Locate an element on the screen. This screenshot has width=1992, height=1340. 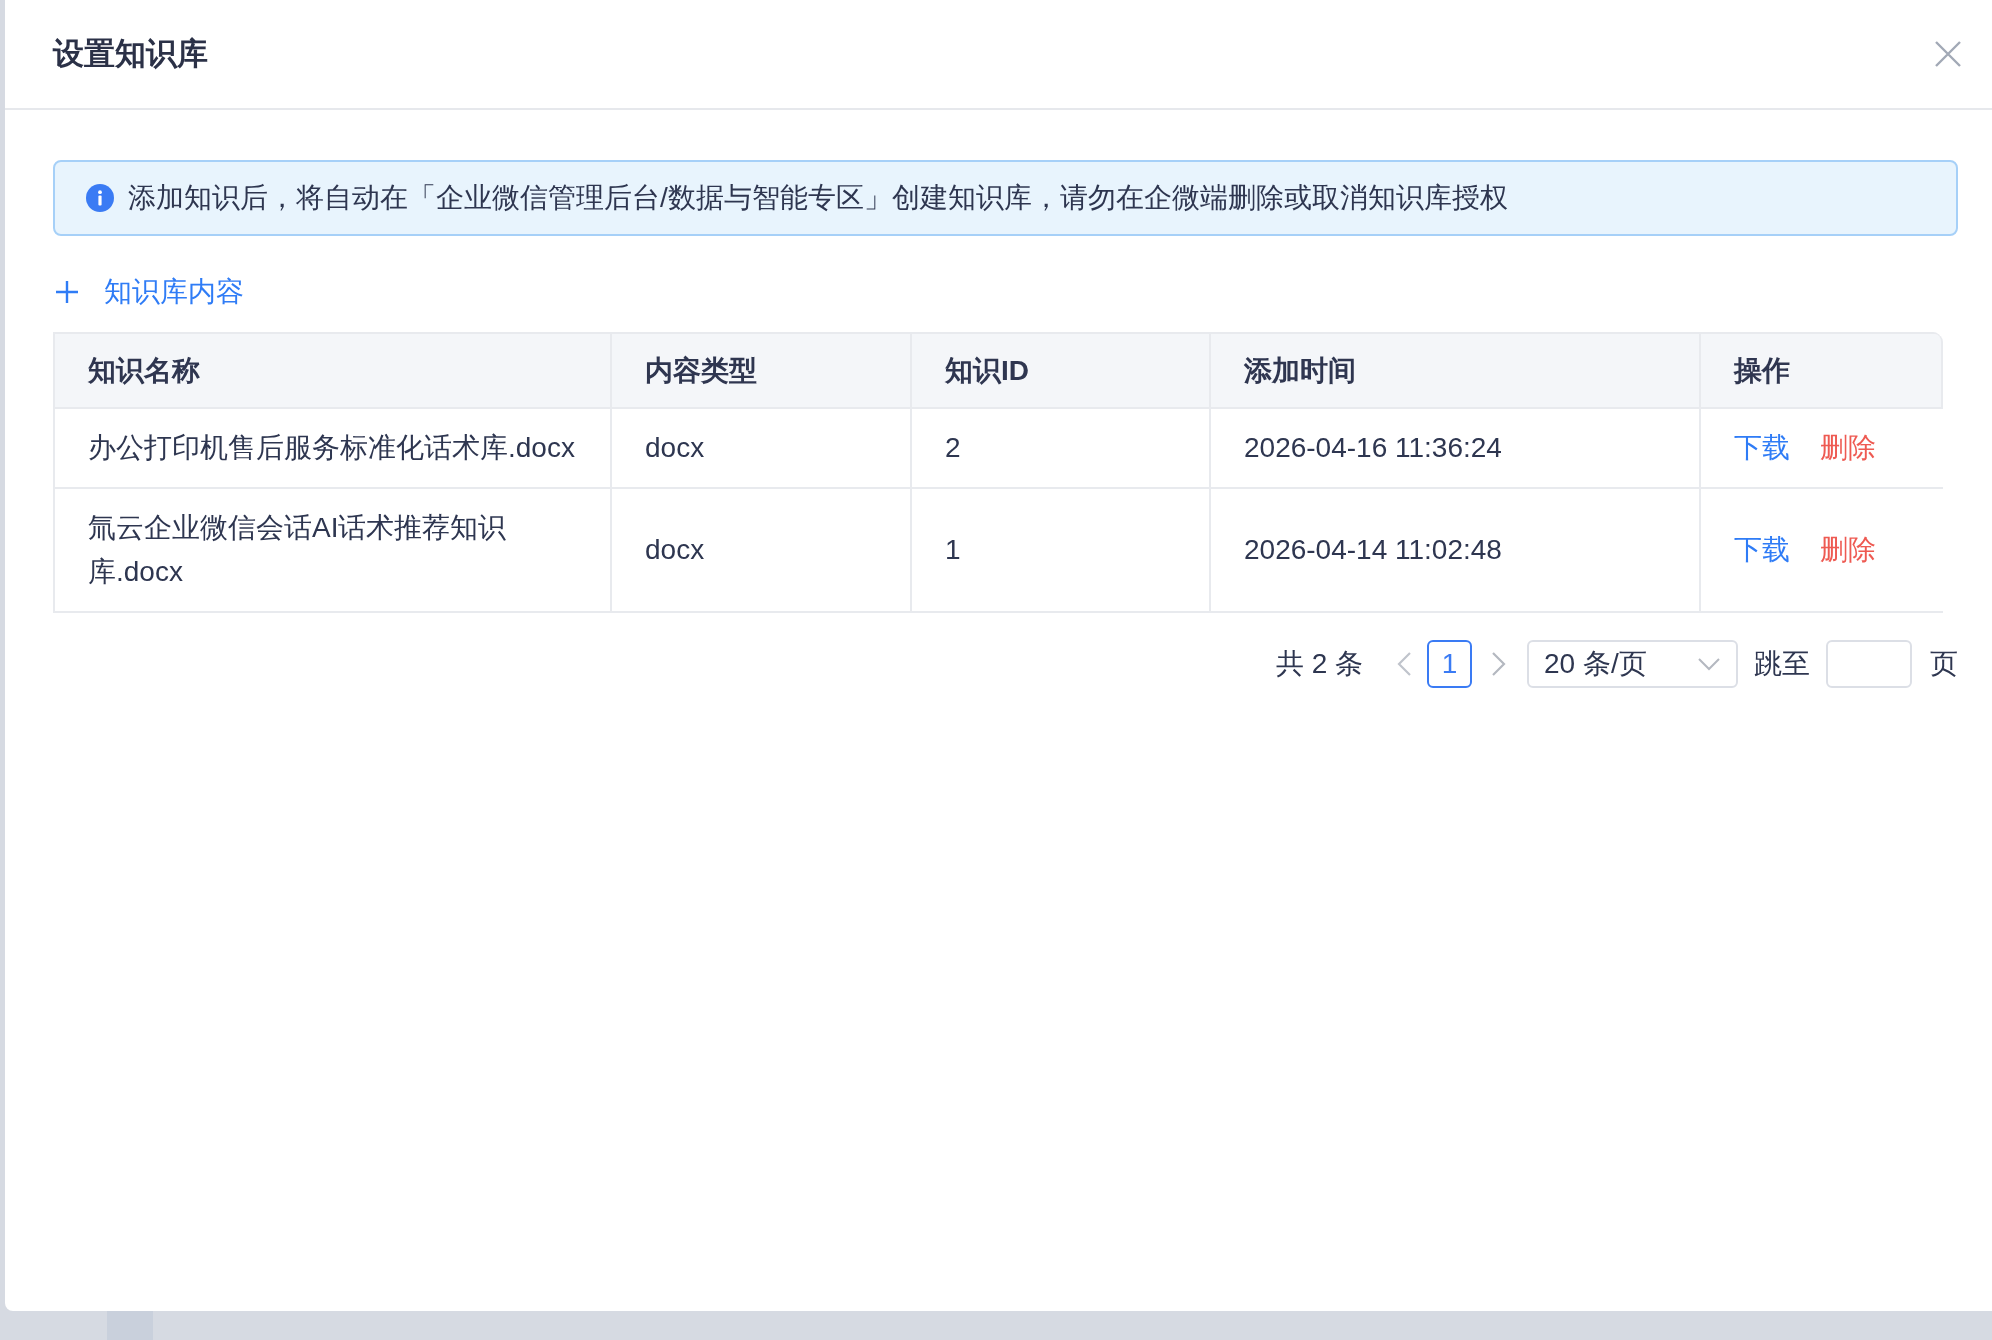
column-header: 操作 is located at coordinates (1822, 371).